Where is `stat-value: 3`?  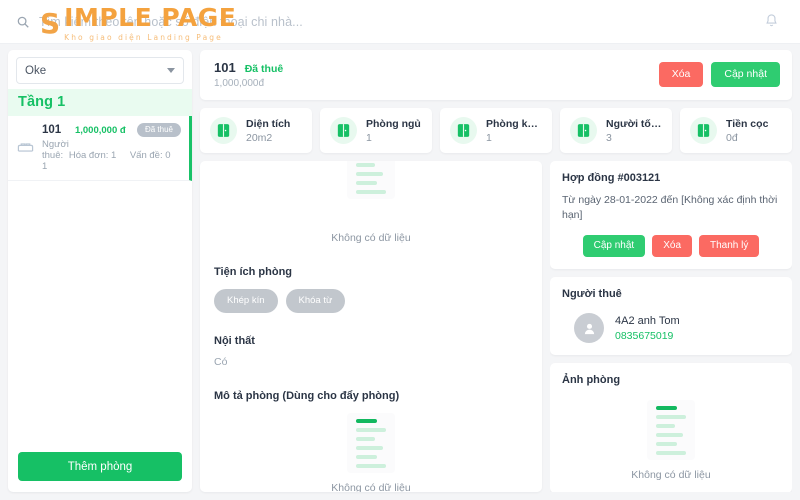
stat-value: 3 is located at coordinates (609, 137).